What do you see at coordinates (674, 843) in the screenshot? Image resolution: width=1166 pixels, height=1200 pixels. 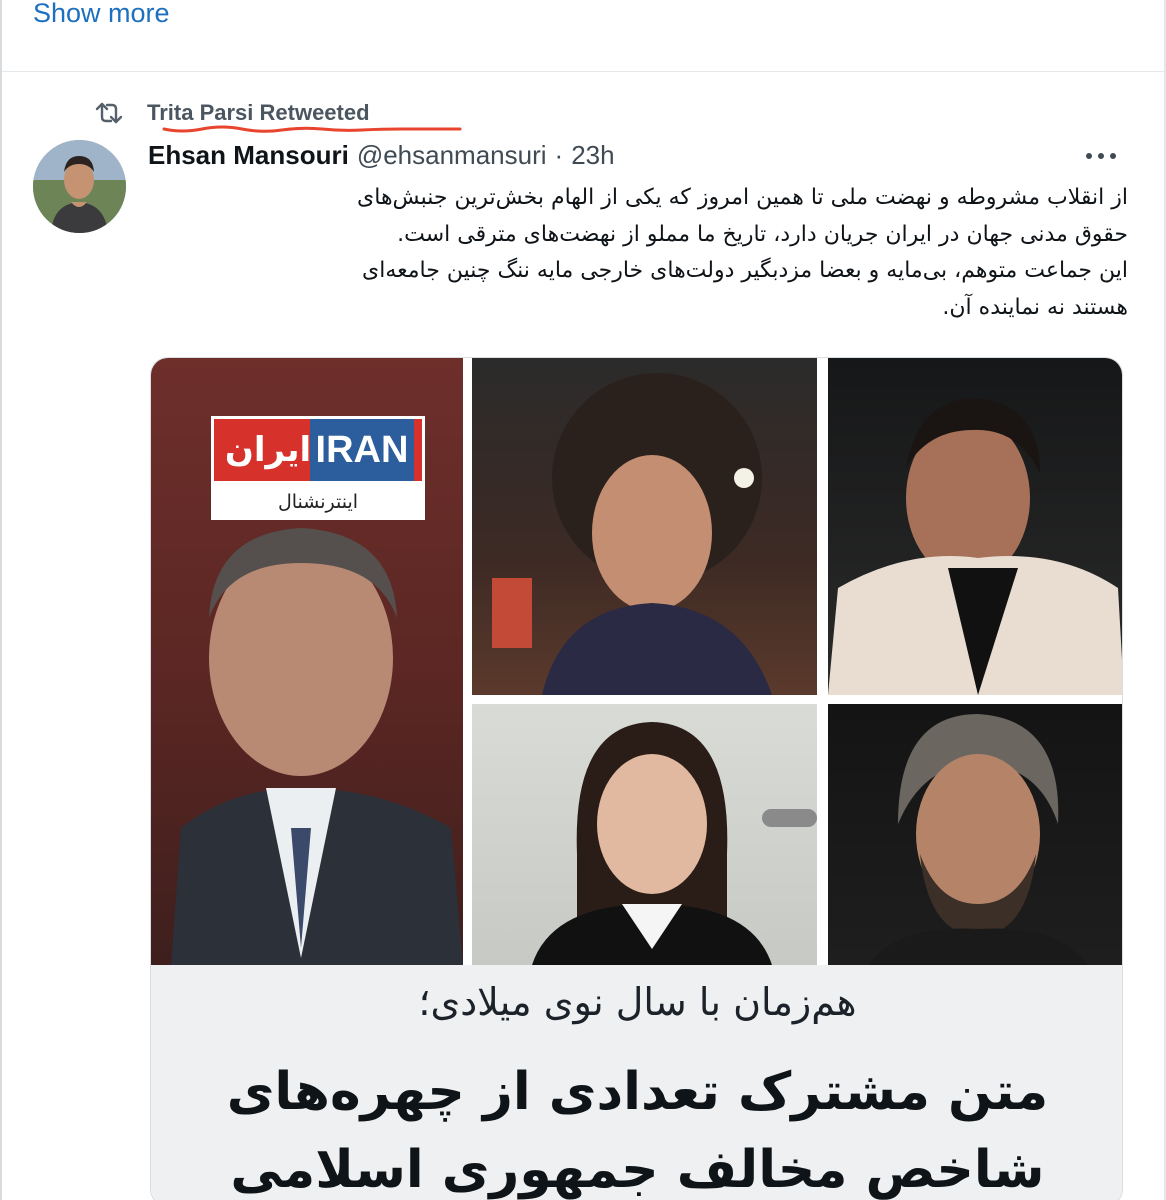 I see `portrait-woman-collar` at bounding box center [674, 843].